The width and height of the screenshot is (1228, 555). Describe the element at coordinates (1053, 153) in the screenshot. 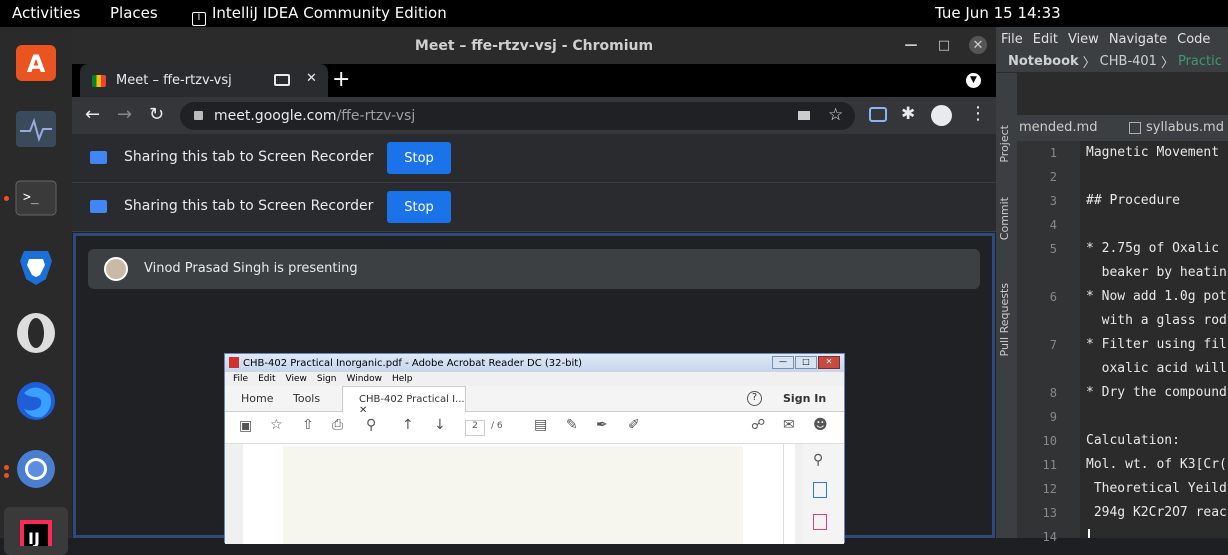

I see `line-number: 1` at that location.